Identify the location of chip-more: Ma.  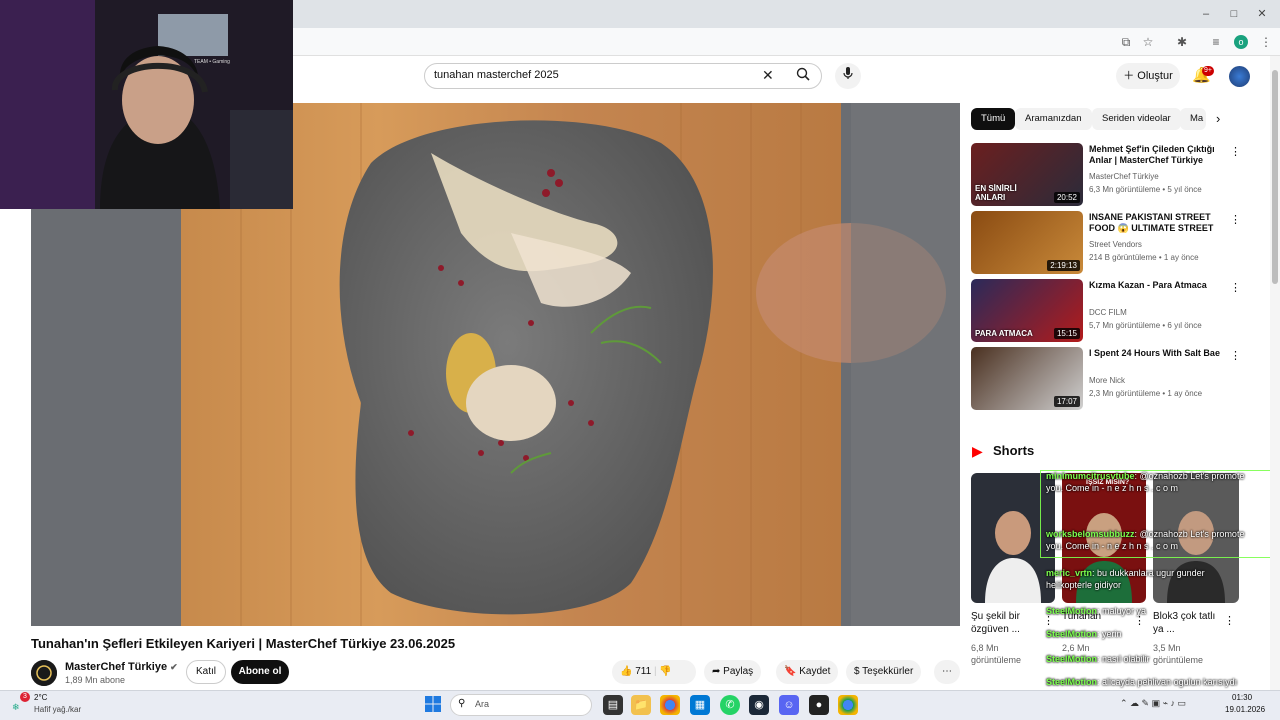
(1193, 119).